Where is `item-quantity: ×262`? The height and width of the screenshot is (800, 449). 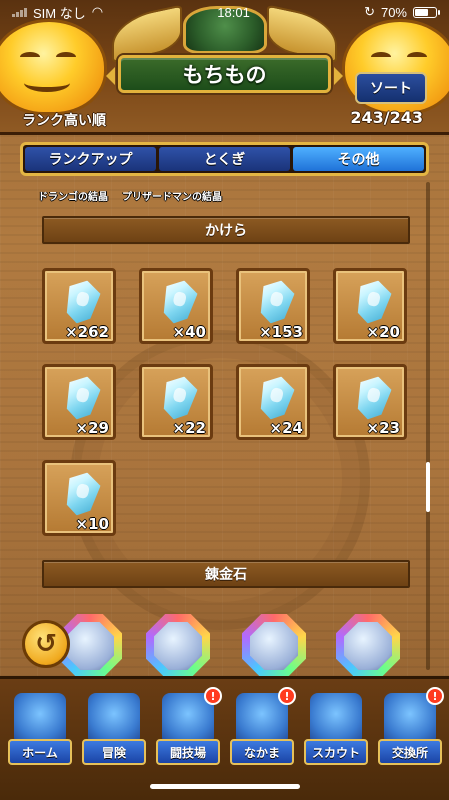 item-quantity: ×262 is located at coordinates (87, 332).